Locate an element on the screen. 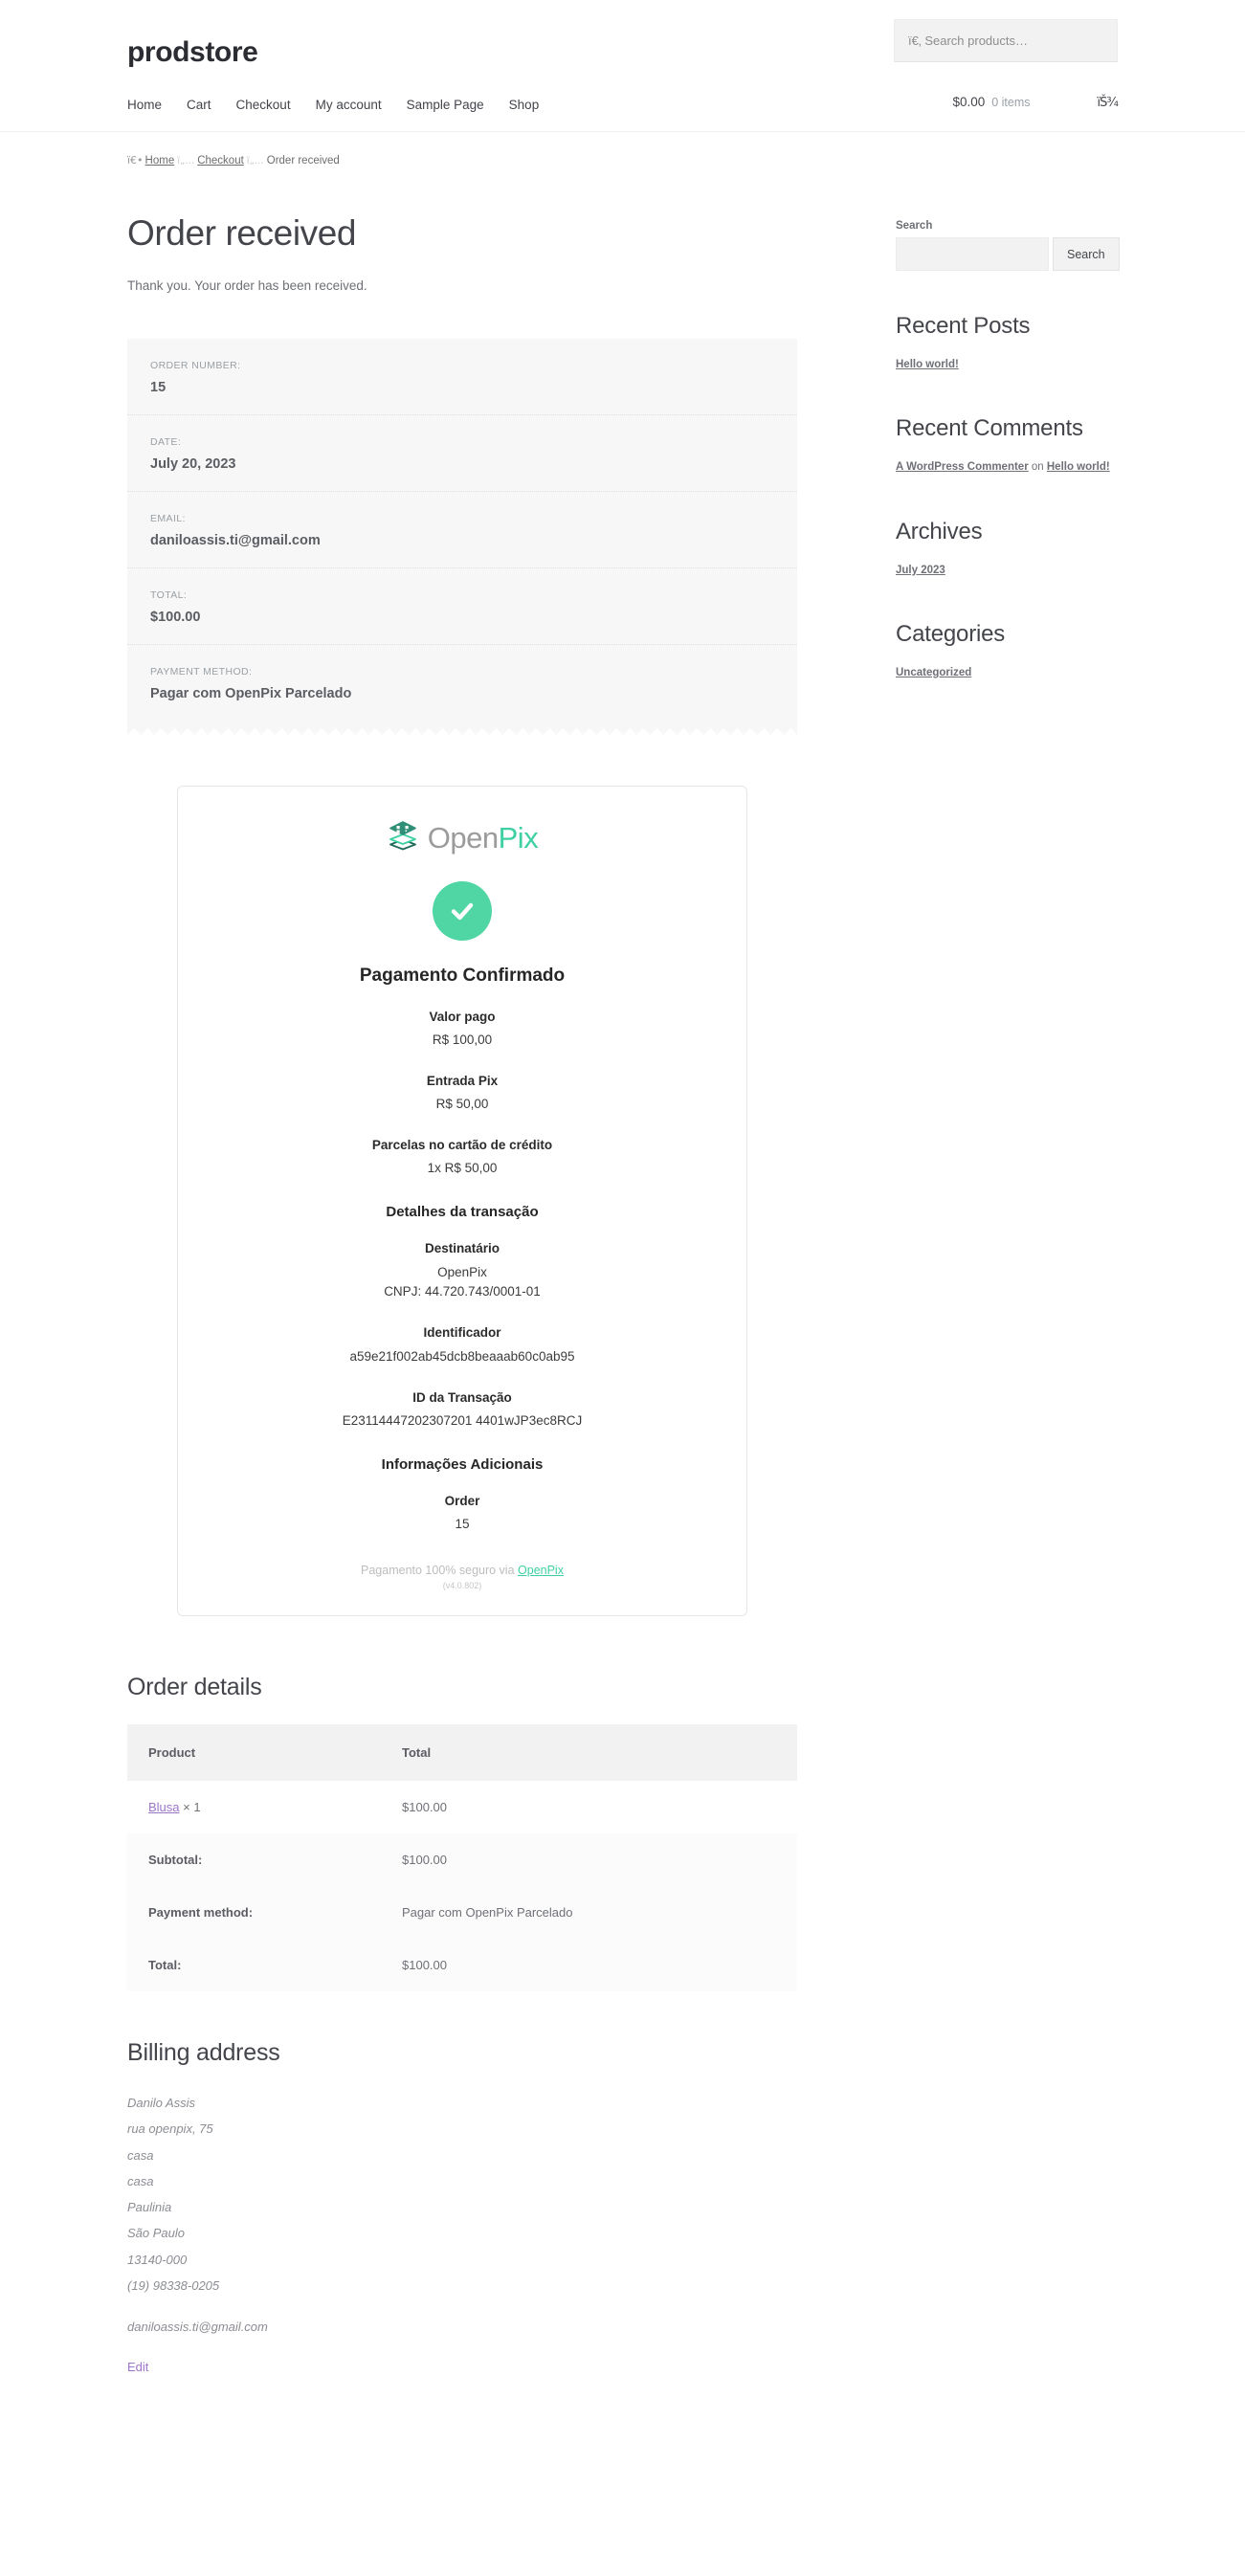 This screenshot has width=1245, height=2576. order-total-value: $100.00 is located at coordinates (175, 617).